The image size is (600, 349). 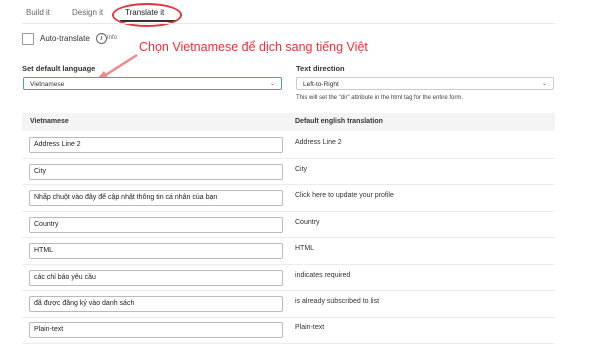 I want to click on tab-bar: Build it Design it Translate it, so click(x=300, y=13).